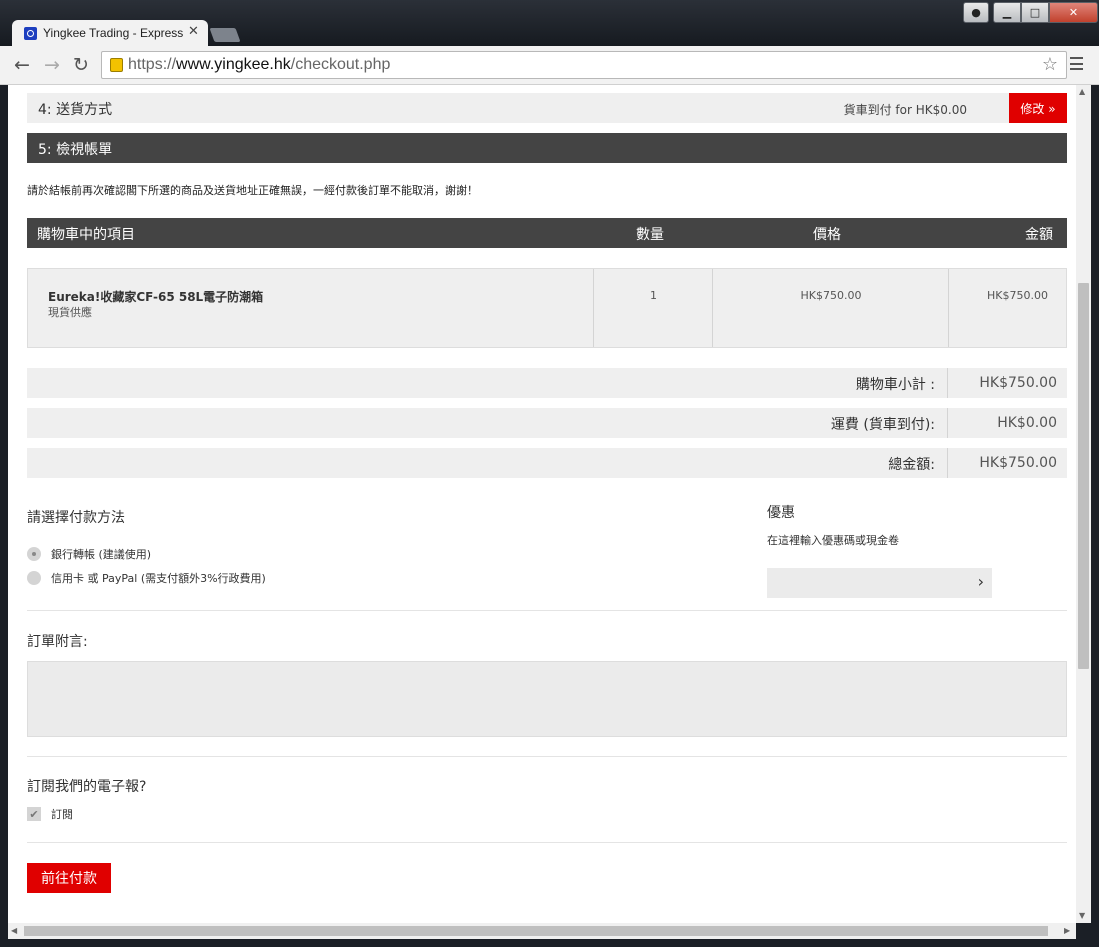  What do you see at coordinates (4, 512) in the screenshot?
I see `window-frame-left` at bounding box center [4, 512].